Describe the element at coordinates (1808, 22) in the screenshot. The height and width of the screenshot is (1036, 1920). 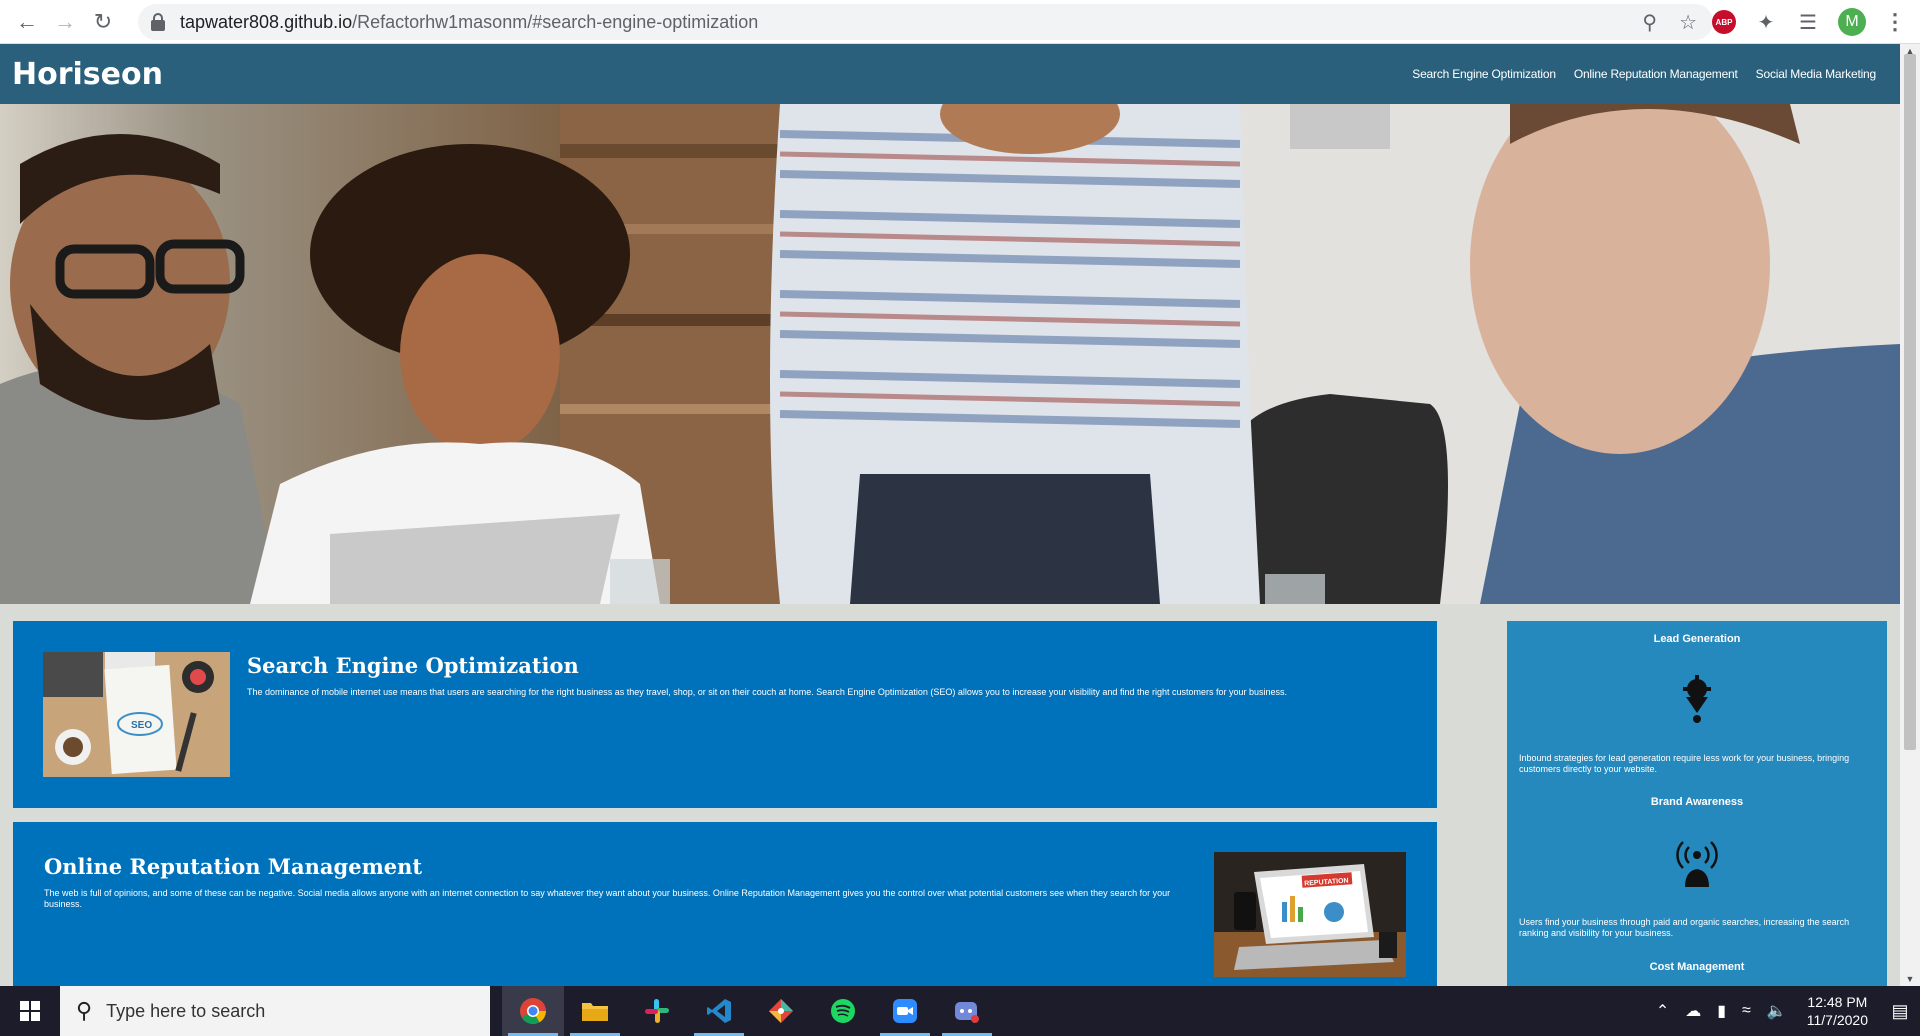
I see `media-queue-icon: ☰` at that location.